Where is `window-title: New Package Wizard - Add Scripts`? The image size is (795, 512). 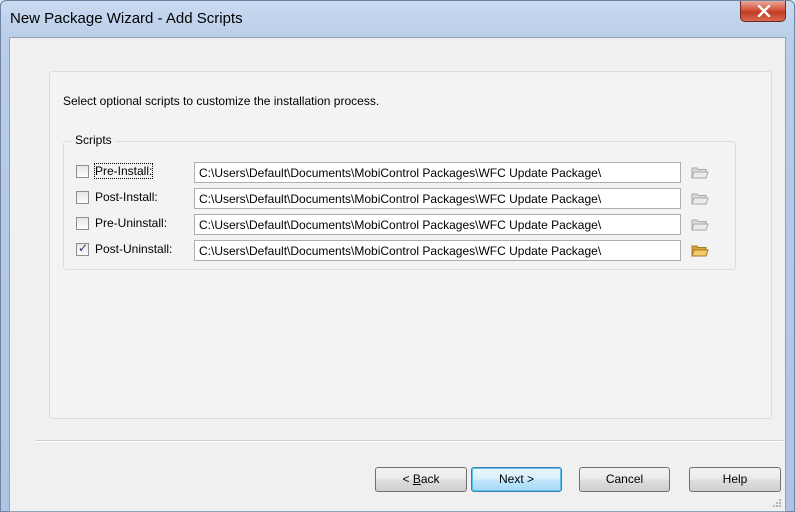
window-title: New Package Wizard - Add Scripts is located at coordinates (126, 18).